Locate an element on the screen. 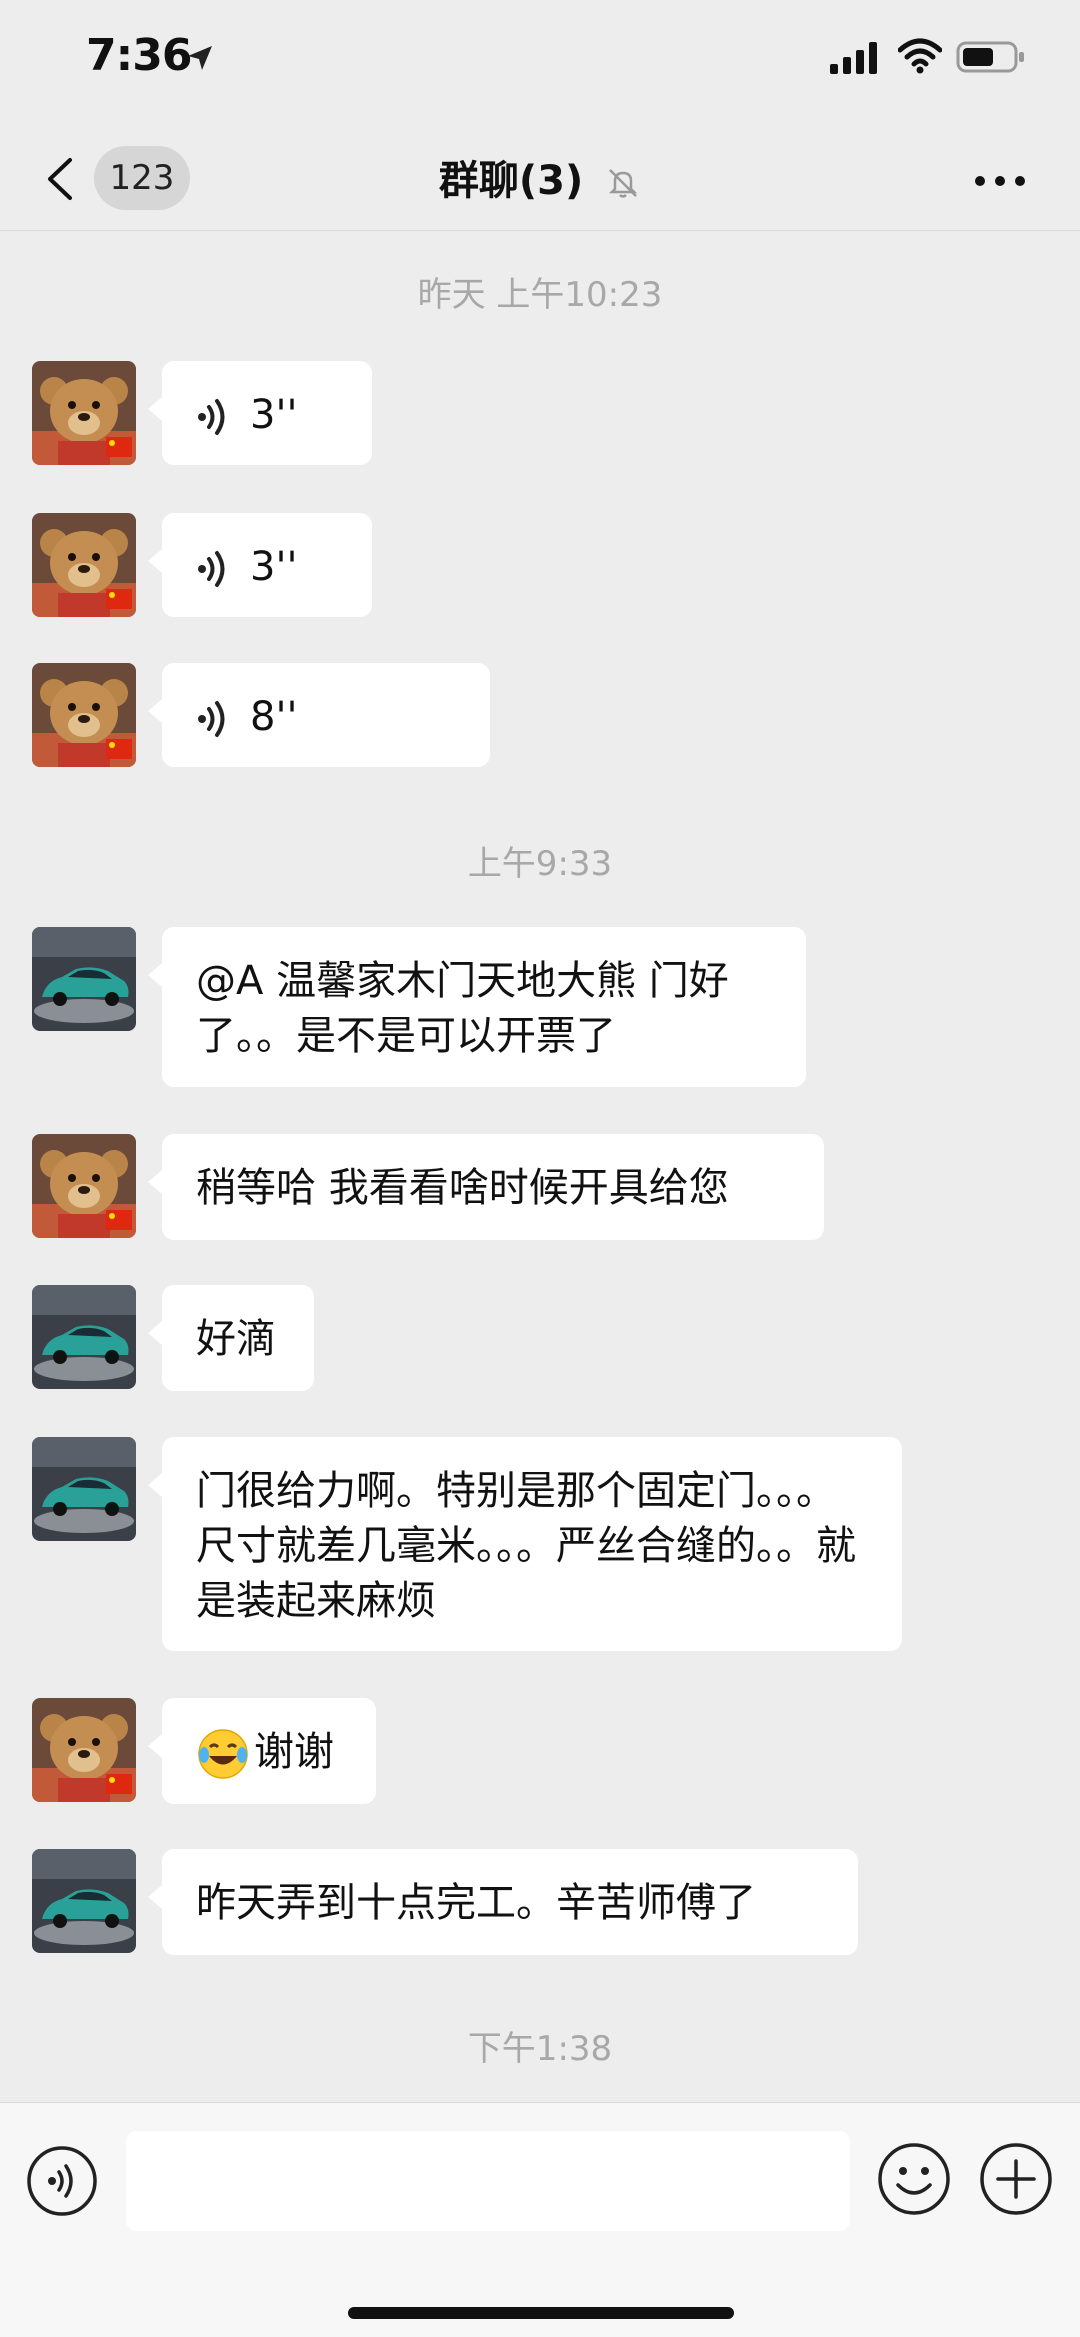 This screenshot has height=2337, width=1080. text-message-bubble: @A 温馨家木门天地大熊 门好了。。是不是可以开票了 is located at coordinates (477, 1007).